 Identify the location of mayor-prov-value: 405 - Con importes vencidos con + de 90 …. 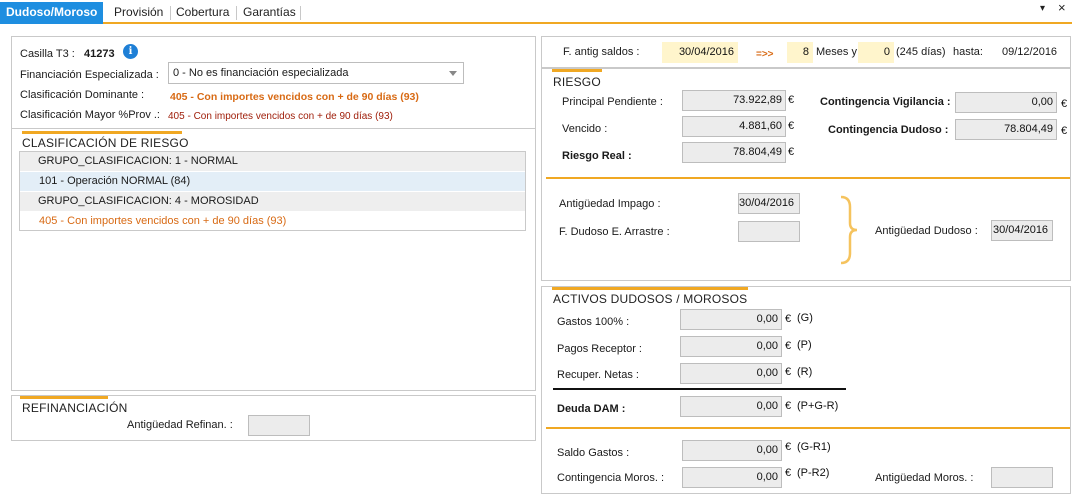
(280, 116).